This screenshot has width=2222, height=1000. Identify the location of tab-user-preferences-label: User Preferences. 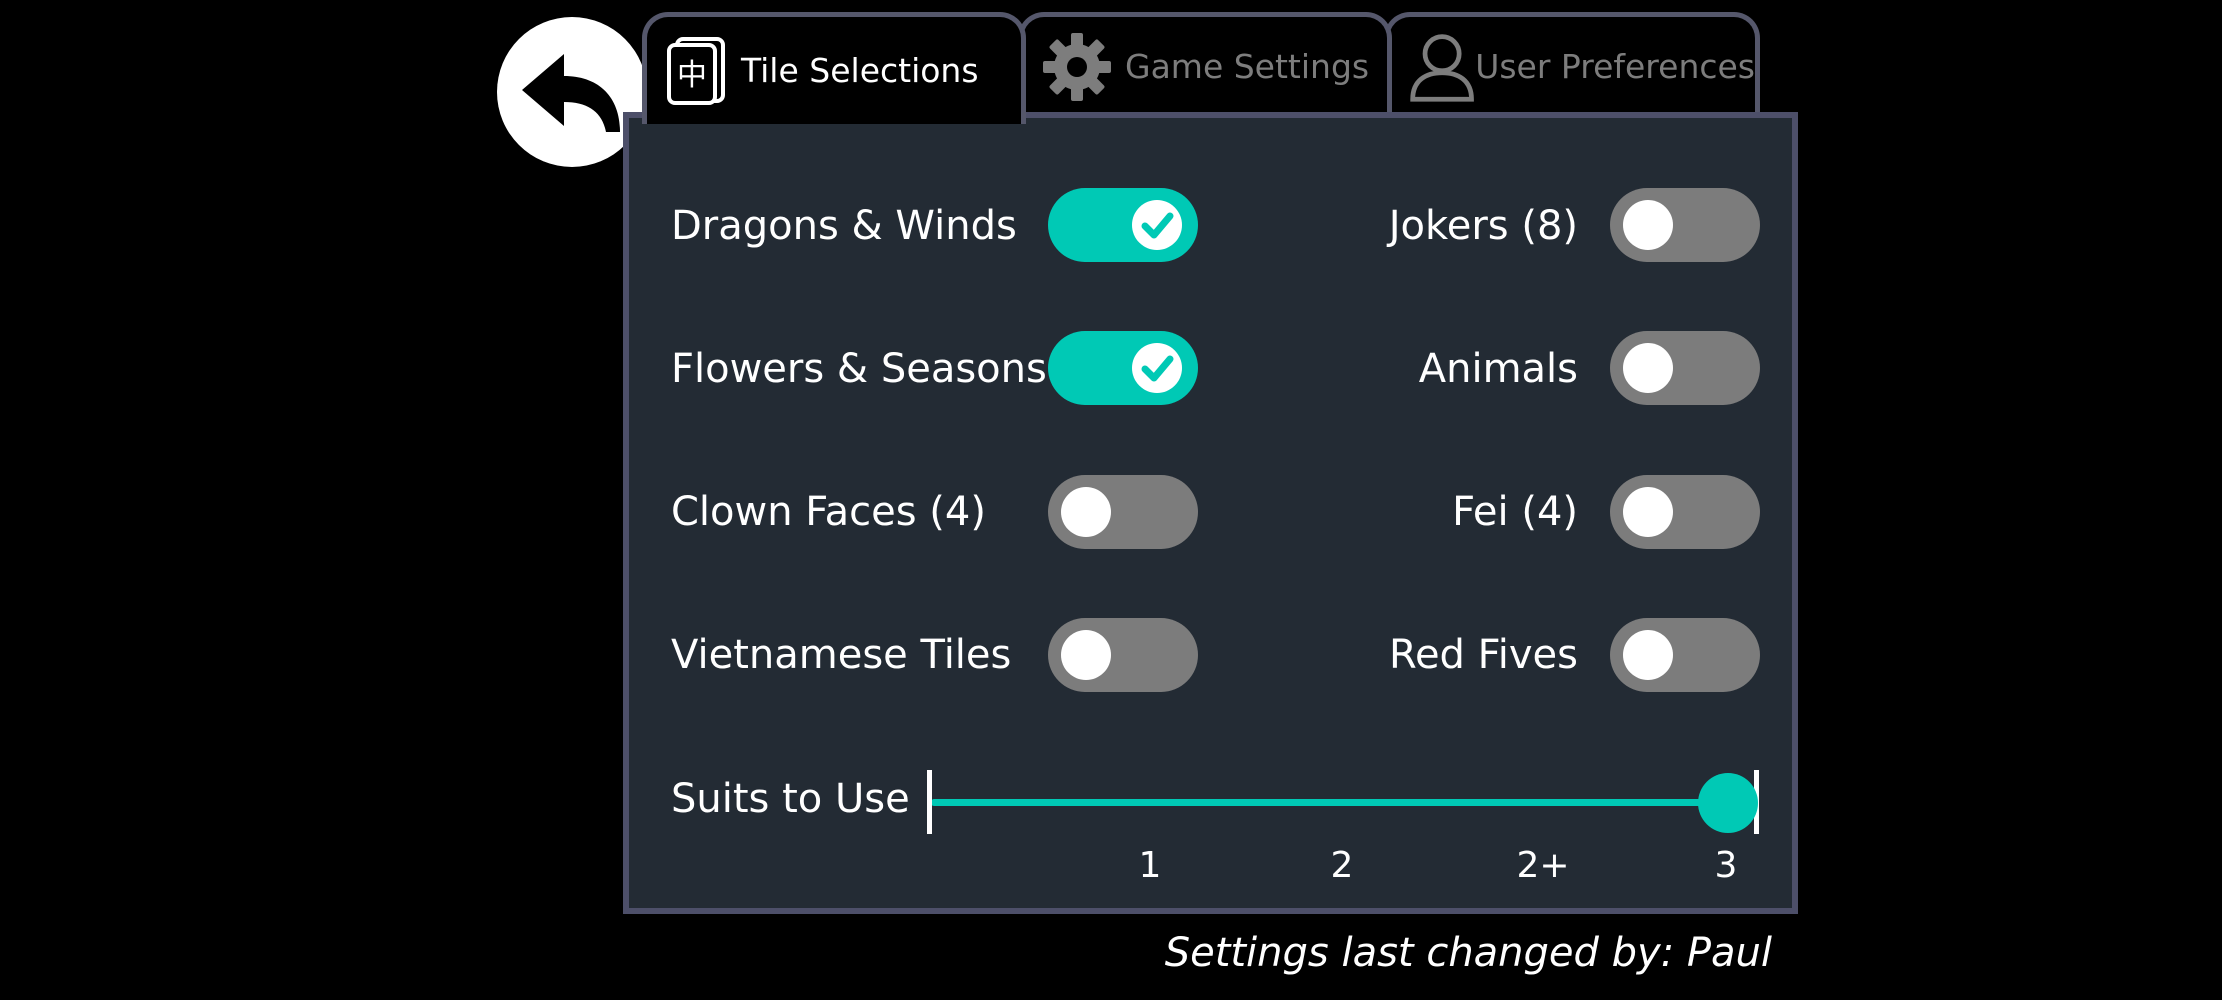
(1615, 66).